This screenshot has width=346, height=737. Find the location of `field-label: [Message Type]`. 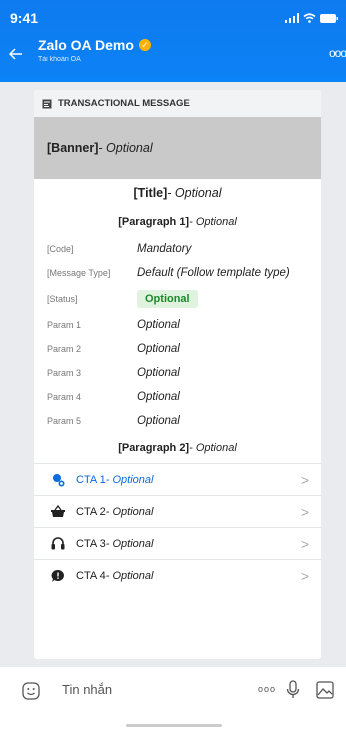

field-label: [Message Type] is located at coordinates (79, 273).